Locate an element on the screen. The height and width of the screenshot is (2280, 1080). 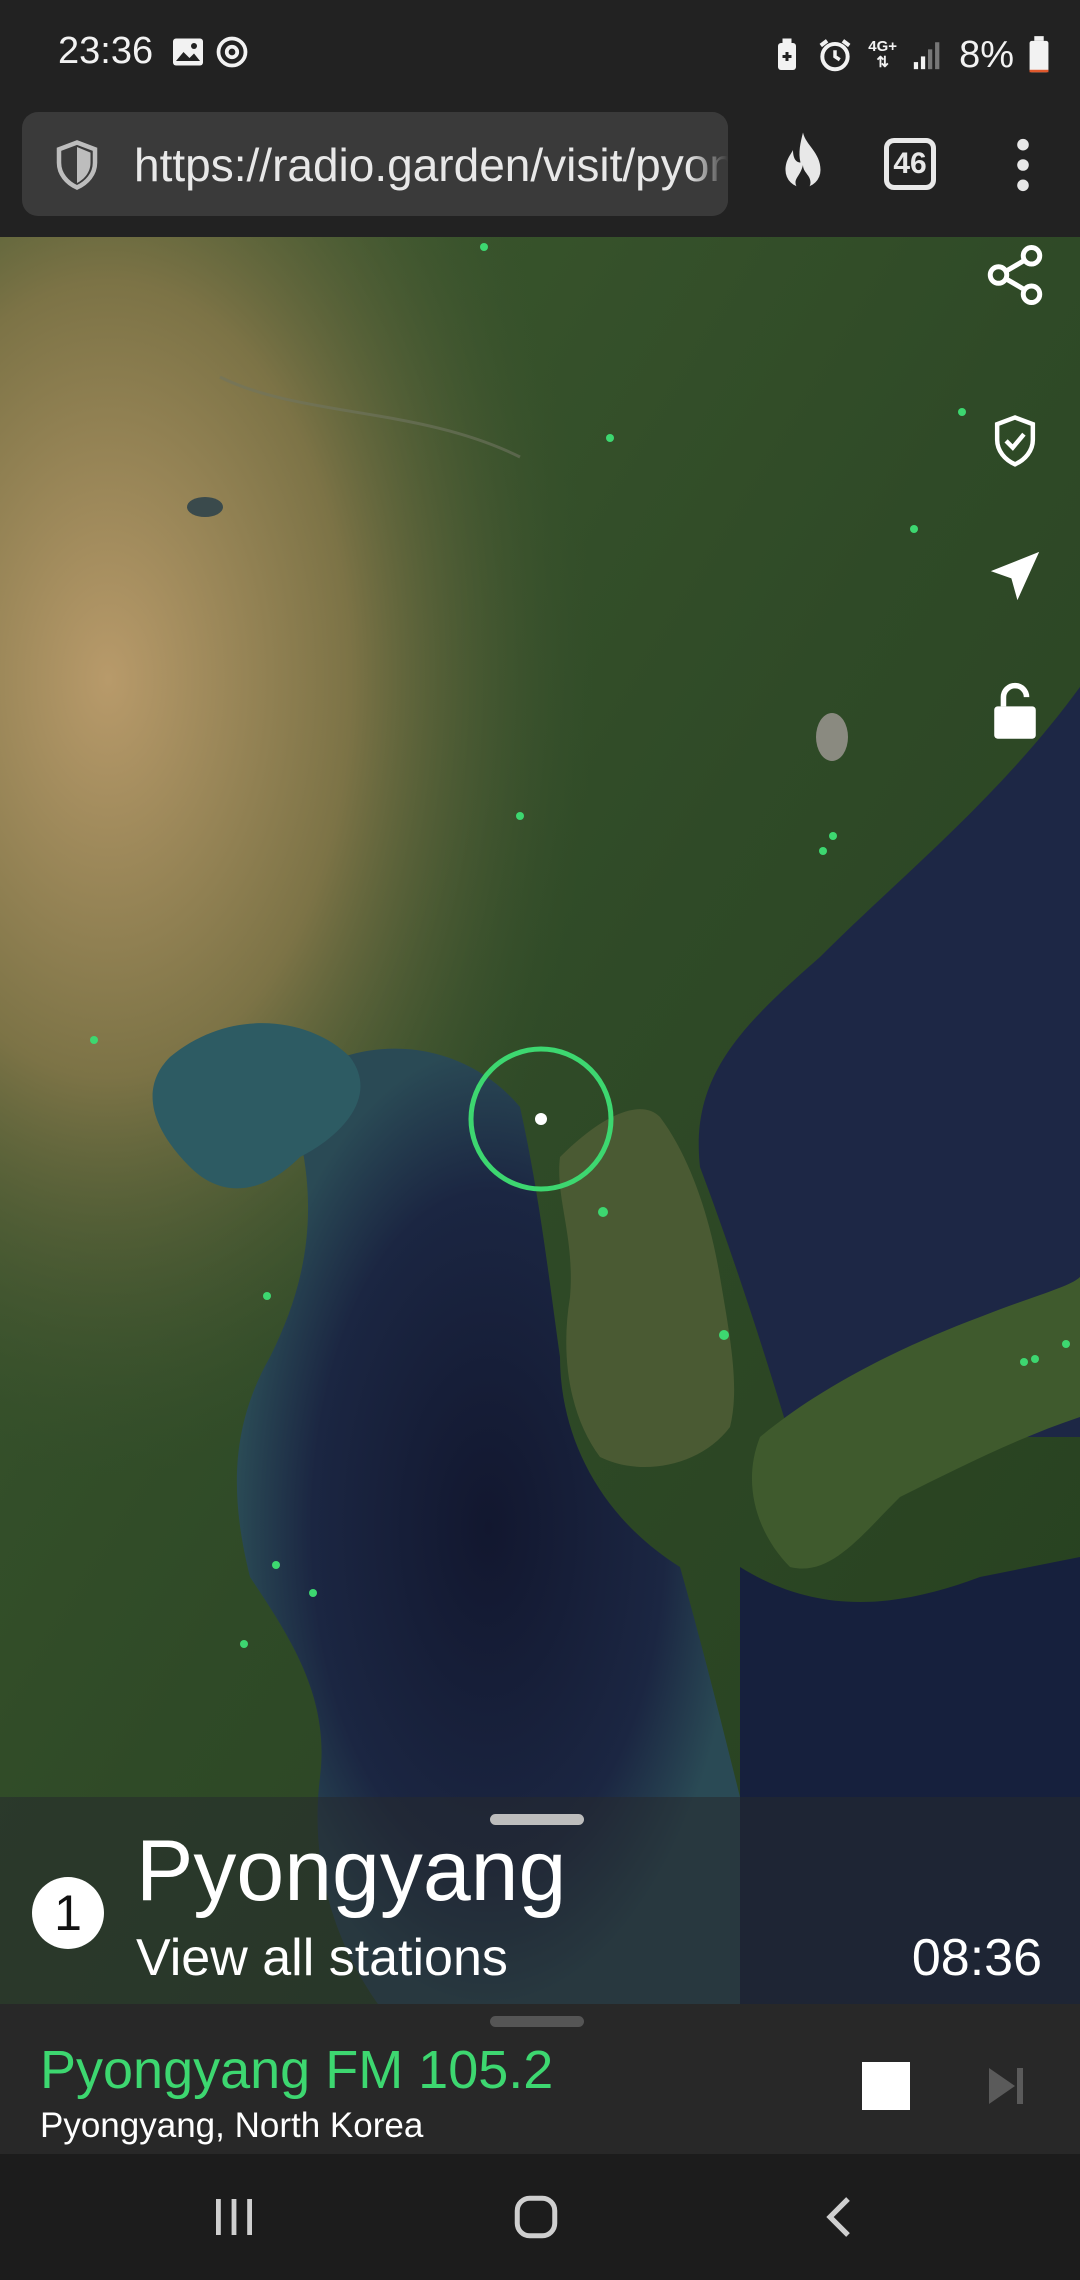
more-vert-icon is located at coordinates (1023, 165).